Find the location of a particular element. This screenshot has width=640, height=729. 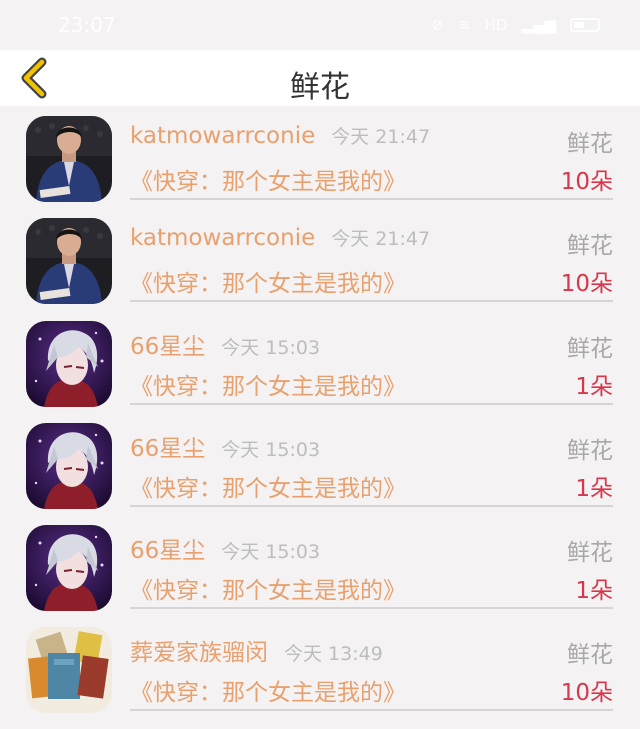

page-title: 鲜花 is located at coordinates (320, 87).